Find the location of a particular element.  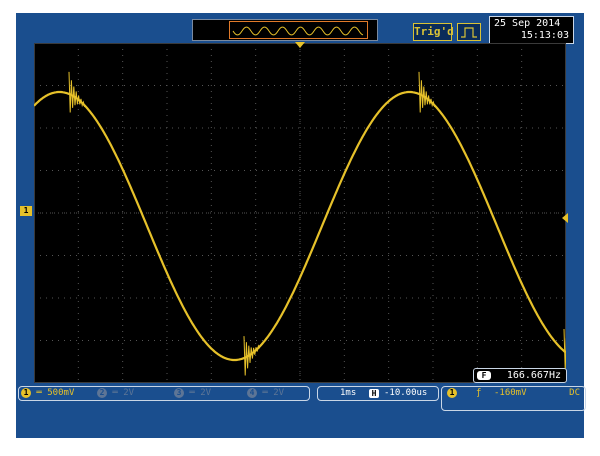

channel-1-coupling: ═ is located at coordinates (39, 393).